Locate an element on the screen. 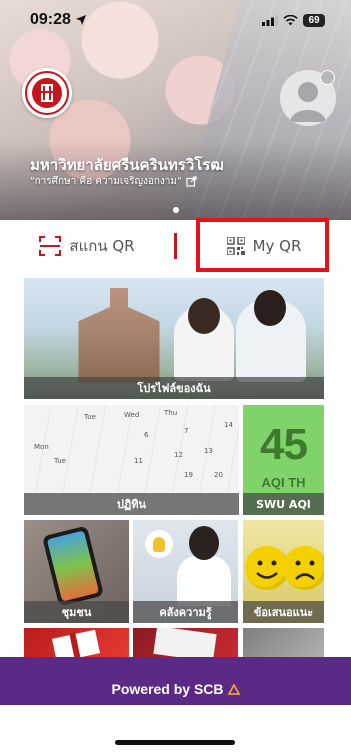 Image resolution: width=351 pixels, height=755 pixels. status-time: 09:28 is located at coordinates (50, 19).